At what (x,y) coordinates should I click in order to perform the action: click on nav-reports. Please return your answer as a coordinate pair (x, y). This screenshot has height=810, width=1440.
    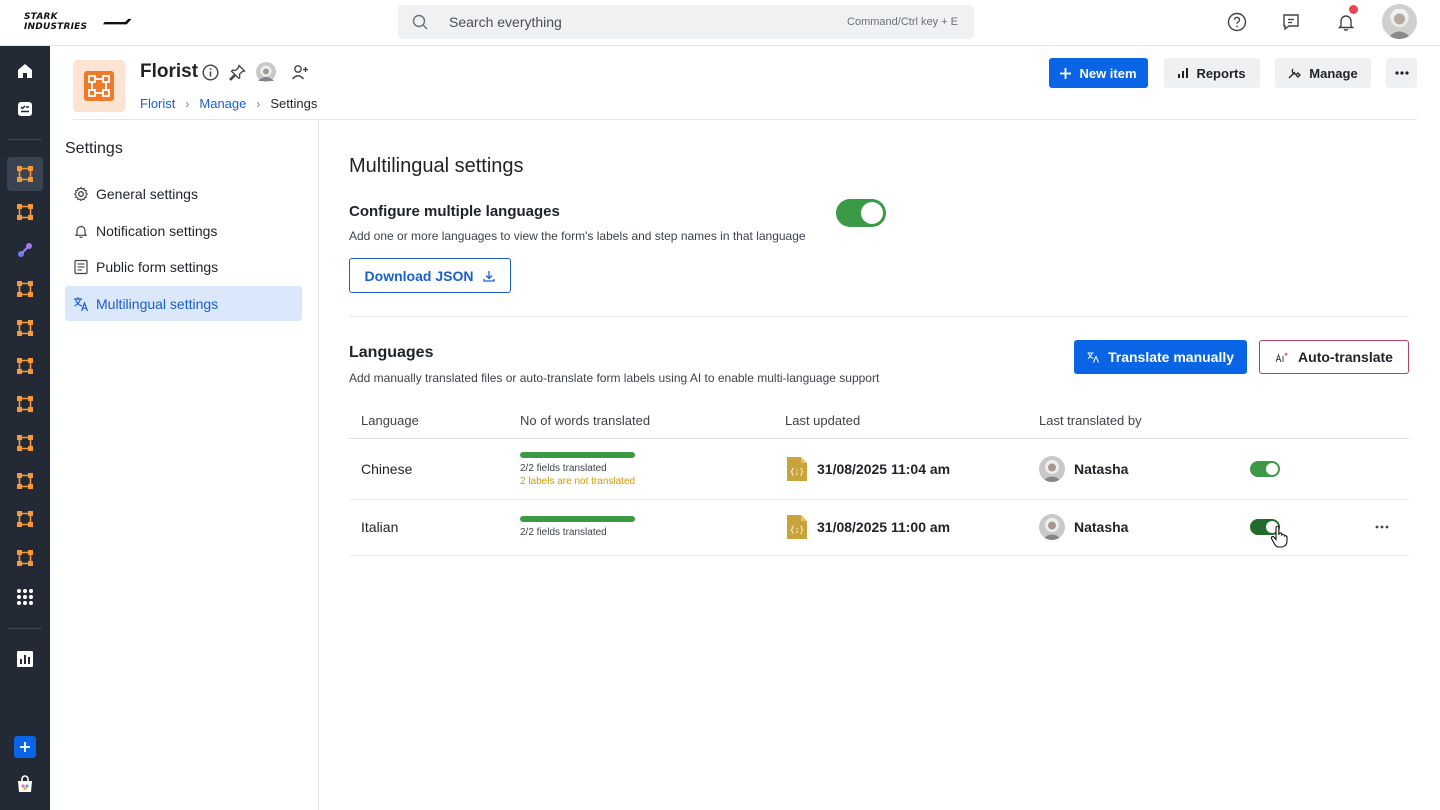
    Looking at the image, I should click on (25, 659).